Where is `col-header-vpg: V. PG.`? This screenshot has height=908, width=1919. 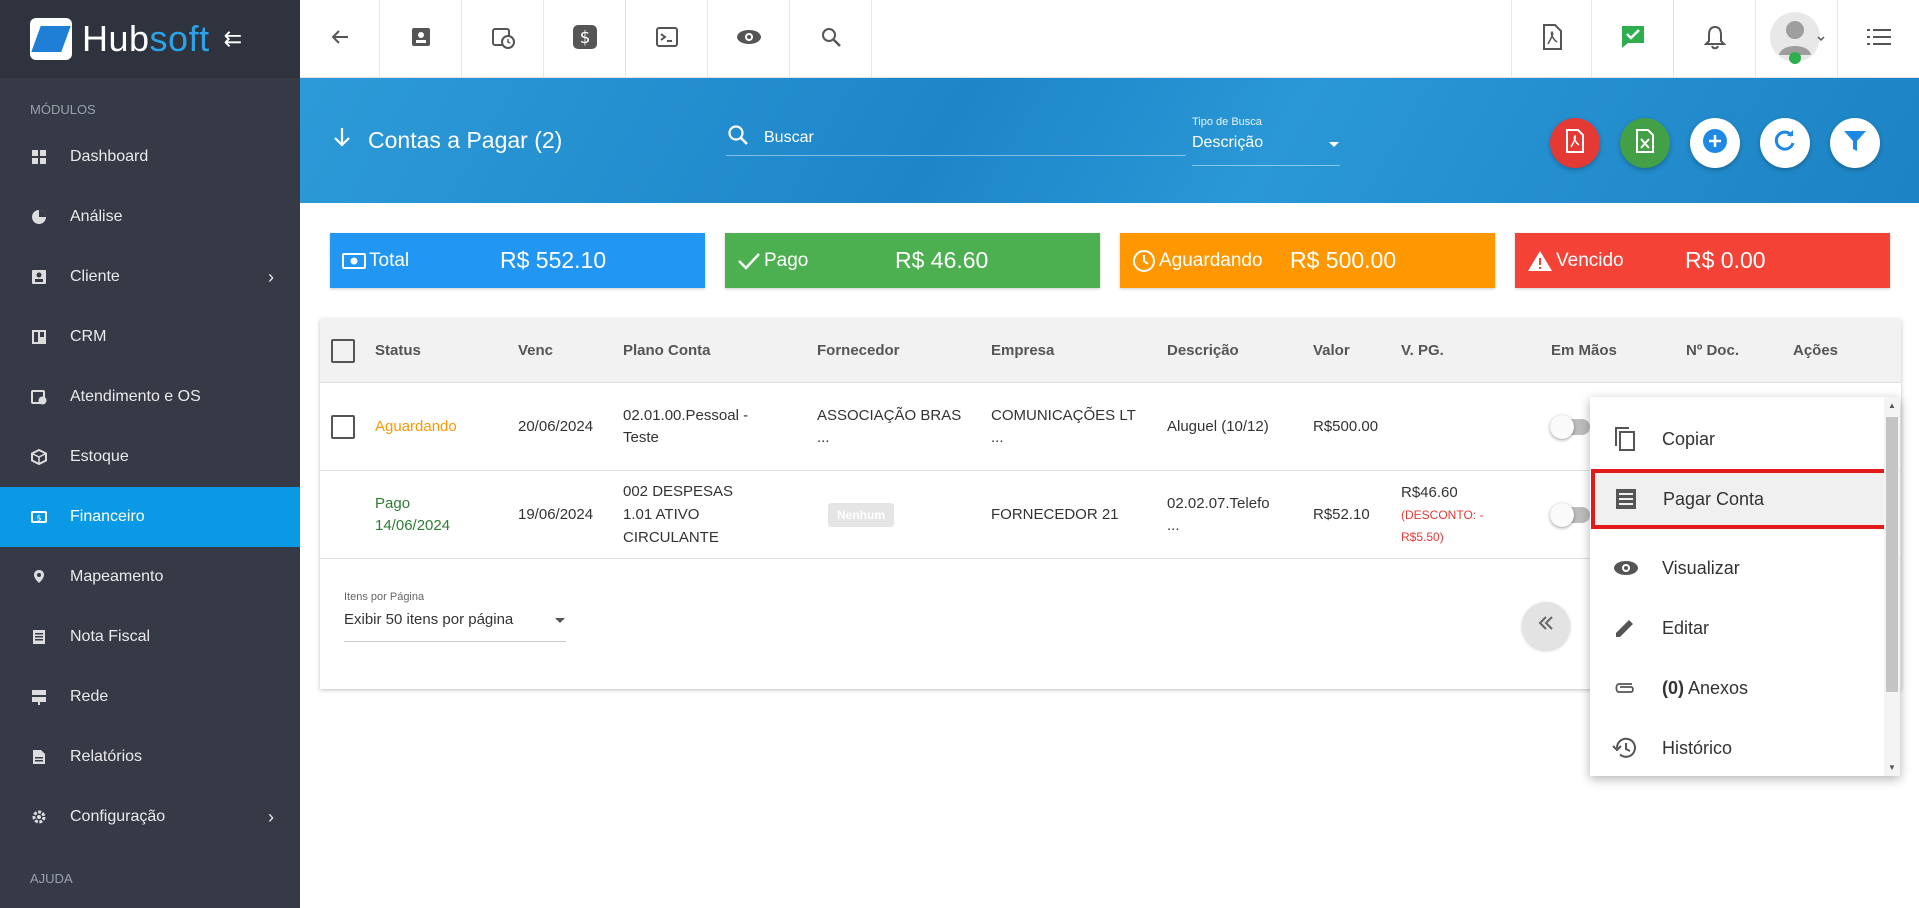 col-header-vpg: V. PG. is located at coordinates (1422, 350).